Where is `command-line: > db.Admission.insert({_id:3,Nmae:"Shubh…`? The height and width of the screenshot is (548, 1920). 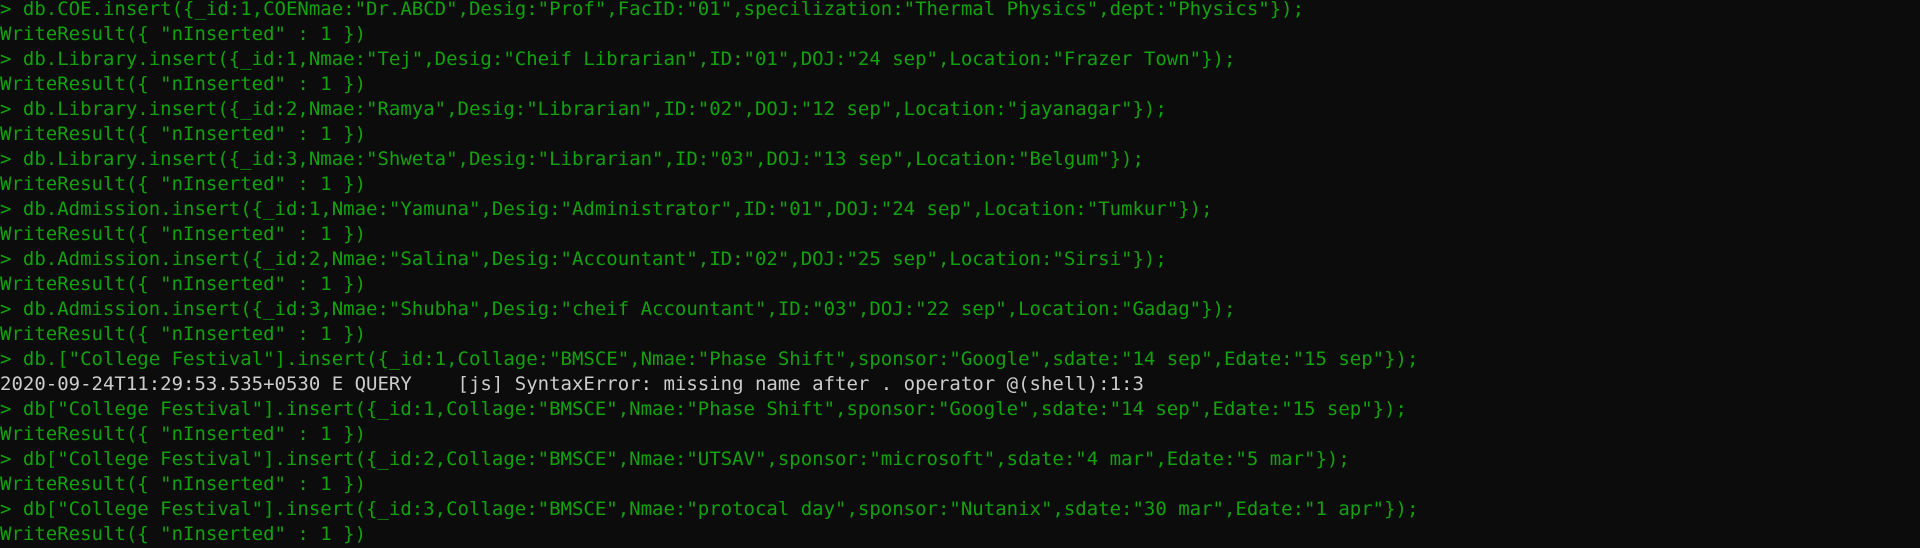
command-line: > db.Admission.insert({_id:3,Nmae:"Shubh… is located at coordinates (618, 309).